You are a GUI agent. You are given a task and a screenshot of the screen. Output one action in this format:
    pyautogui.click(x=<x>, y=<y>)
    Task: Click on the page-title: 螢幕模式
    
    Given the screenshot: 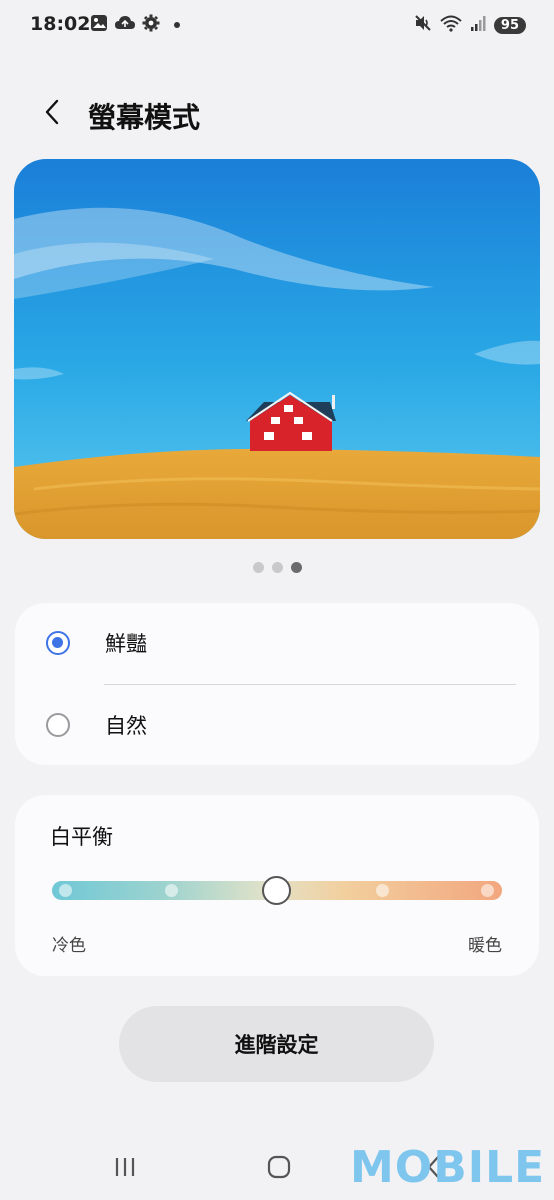 What is the action you would take?
    pyautogui.click(x=144, y=117)
    